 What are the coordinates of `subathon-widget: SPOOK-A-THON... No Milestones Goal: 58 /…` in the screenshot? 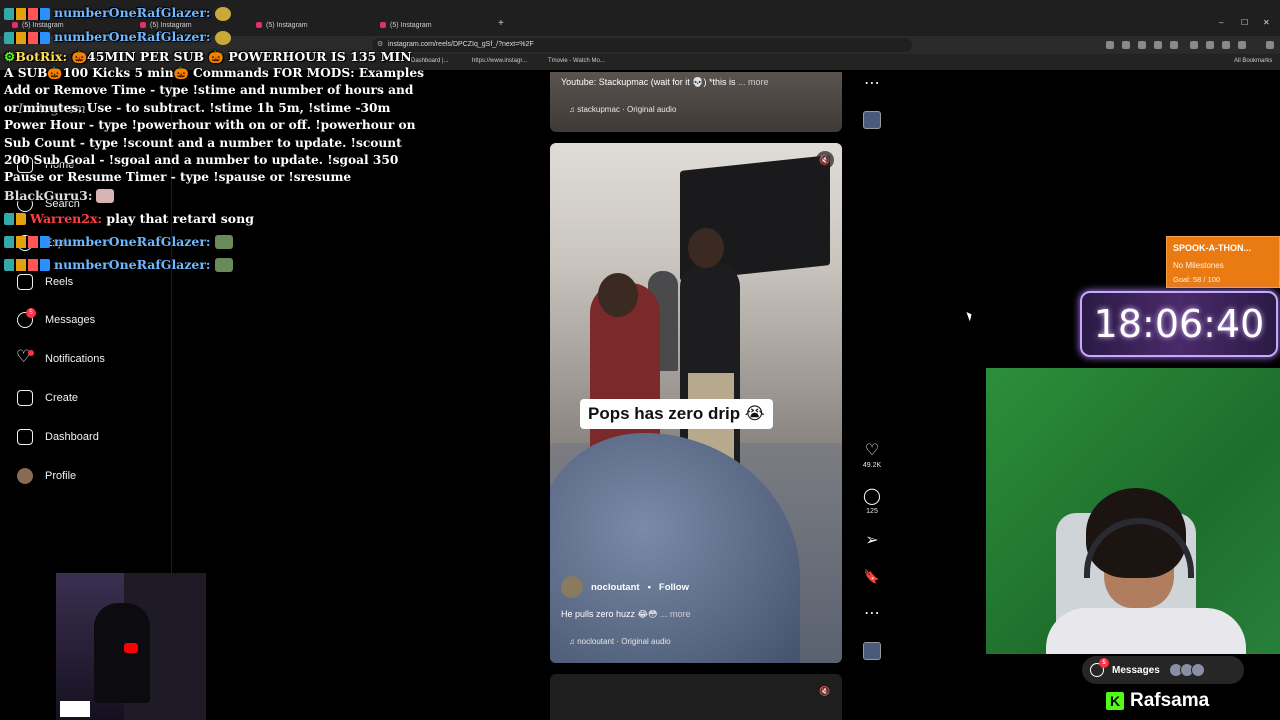 It's located at (1223, 262).